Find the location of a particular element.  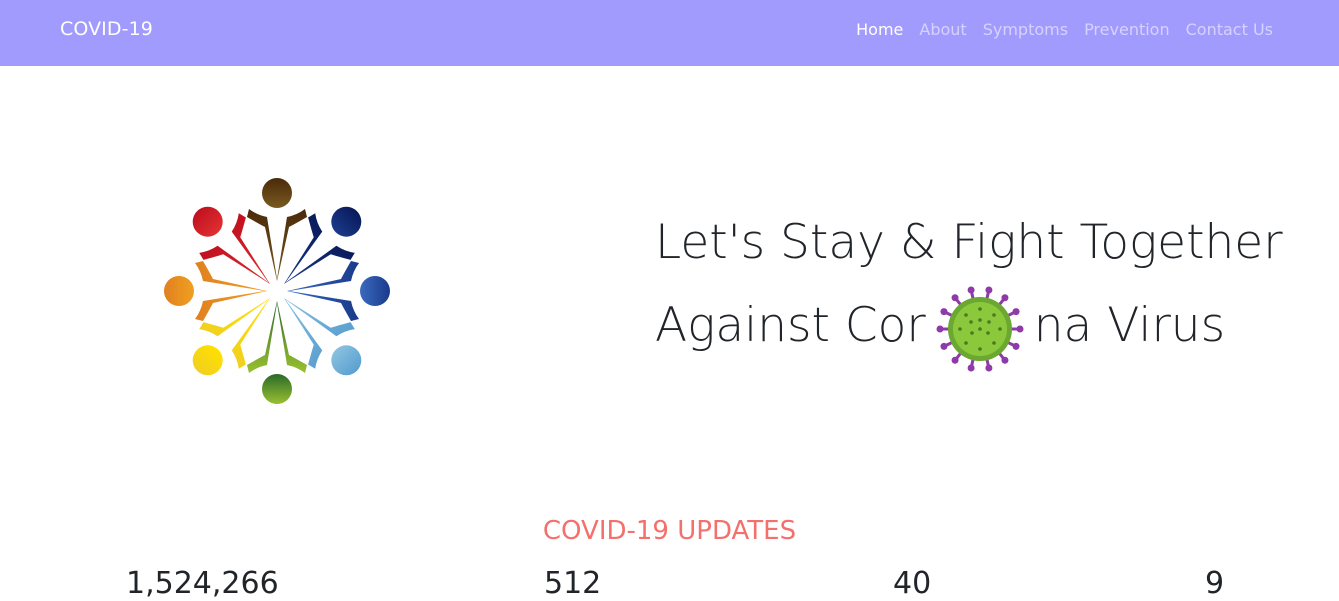

nav-link-symptoms: Symptoms is located at coordinates (1025, 29).